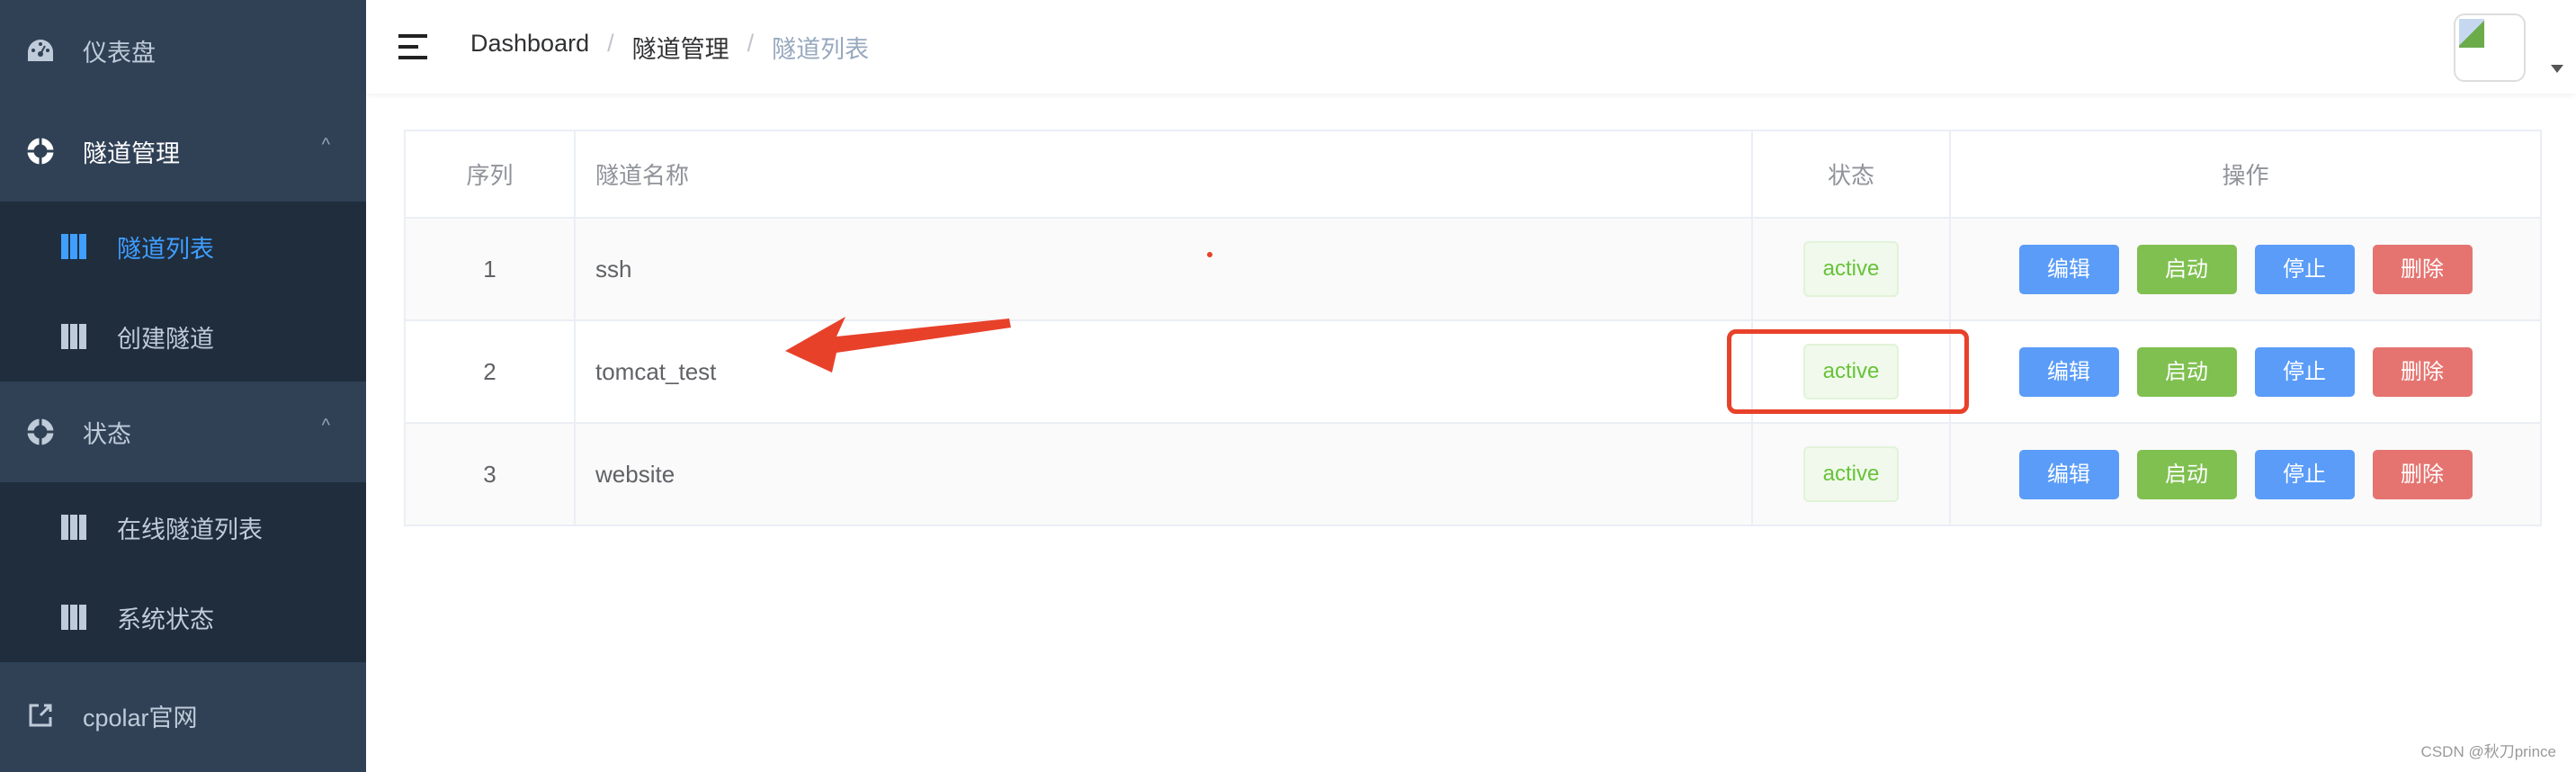 The height and width of the screenshot is (772, 2576). Describe the element at coordinates (1848, 371) in the screenshot. I see `annotation-box` at that location.